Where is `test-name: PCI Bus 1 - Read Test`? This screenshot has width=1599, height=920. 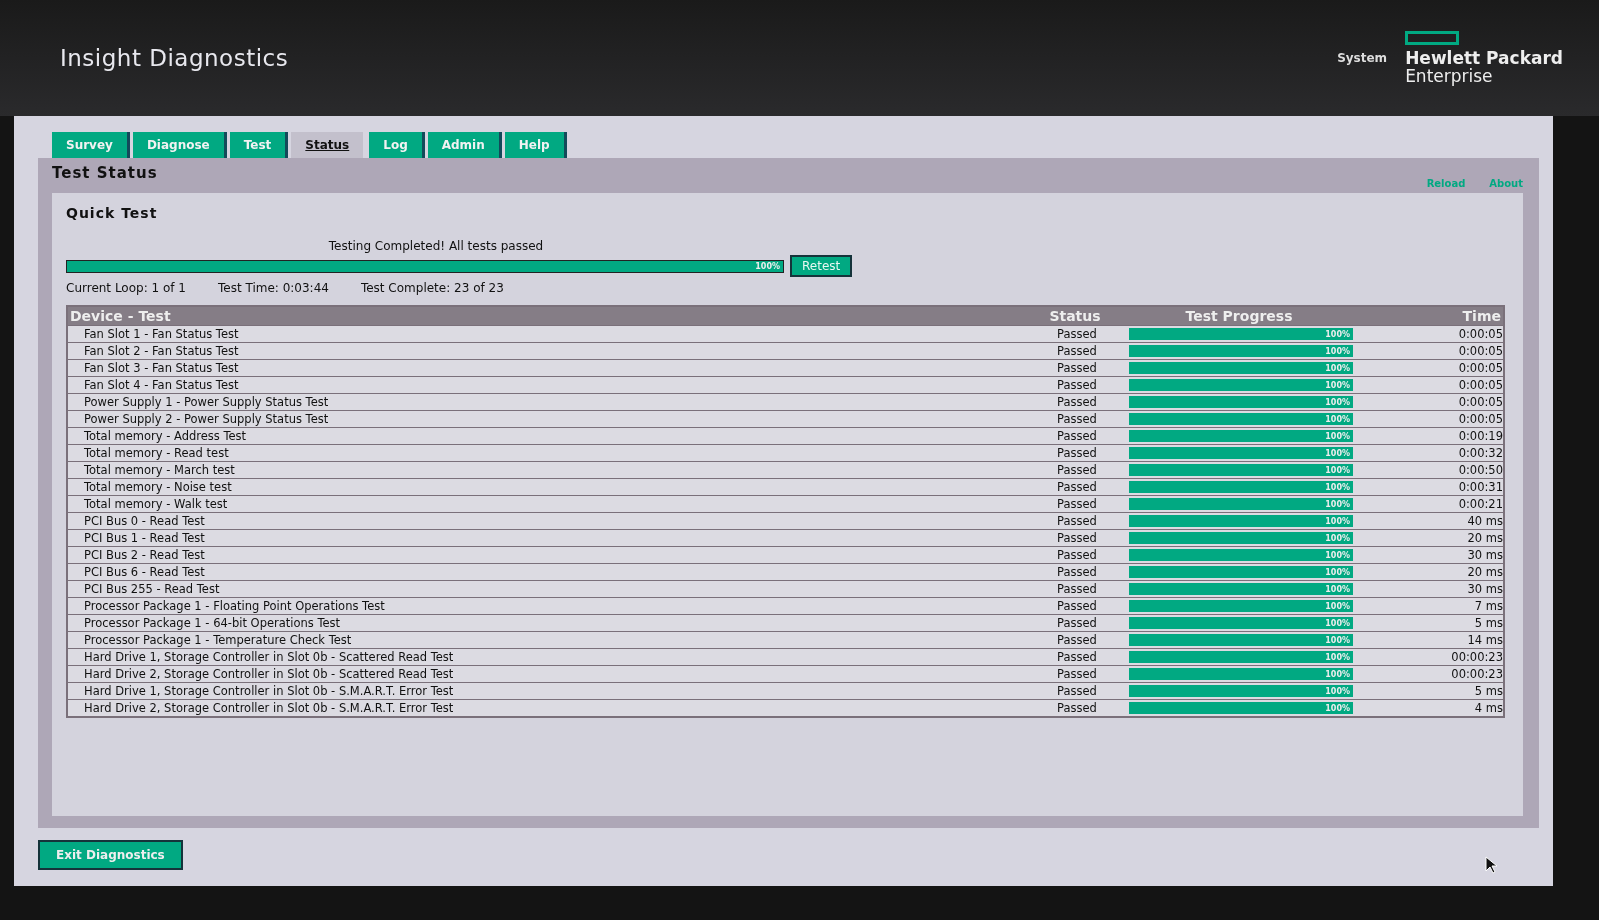
test-name: PCI Bus 1 - Read Test is located at coordinates (144, 538).